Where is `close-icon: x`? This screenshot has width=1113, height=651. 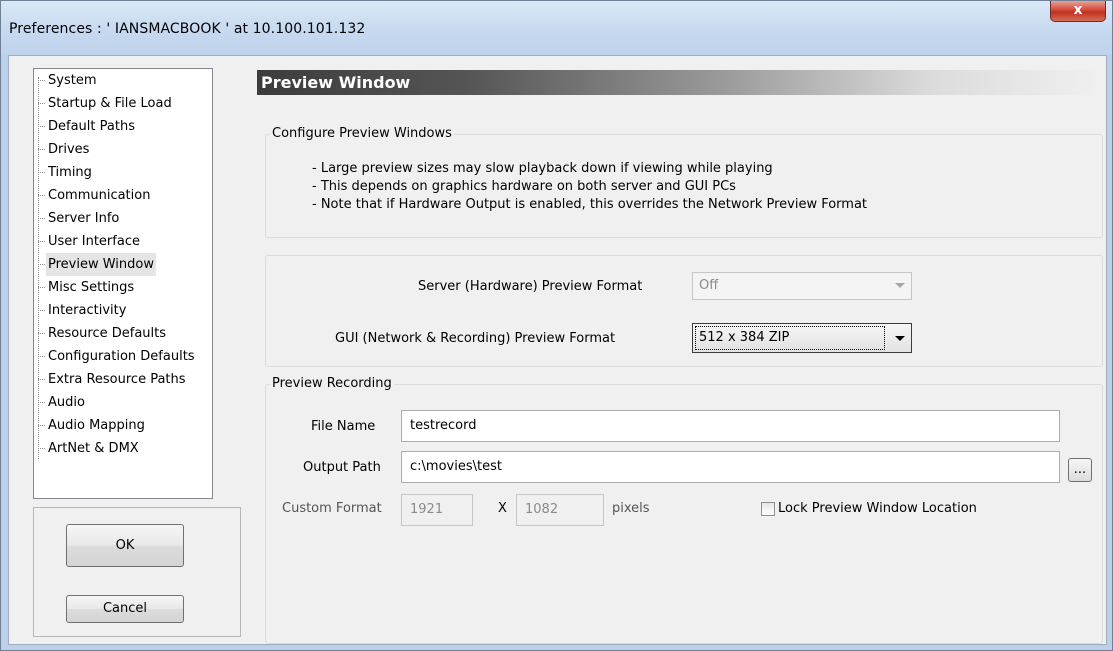
close-icon: x is located at coordinates (1078, 10).